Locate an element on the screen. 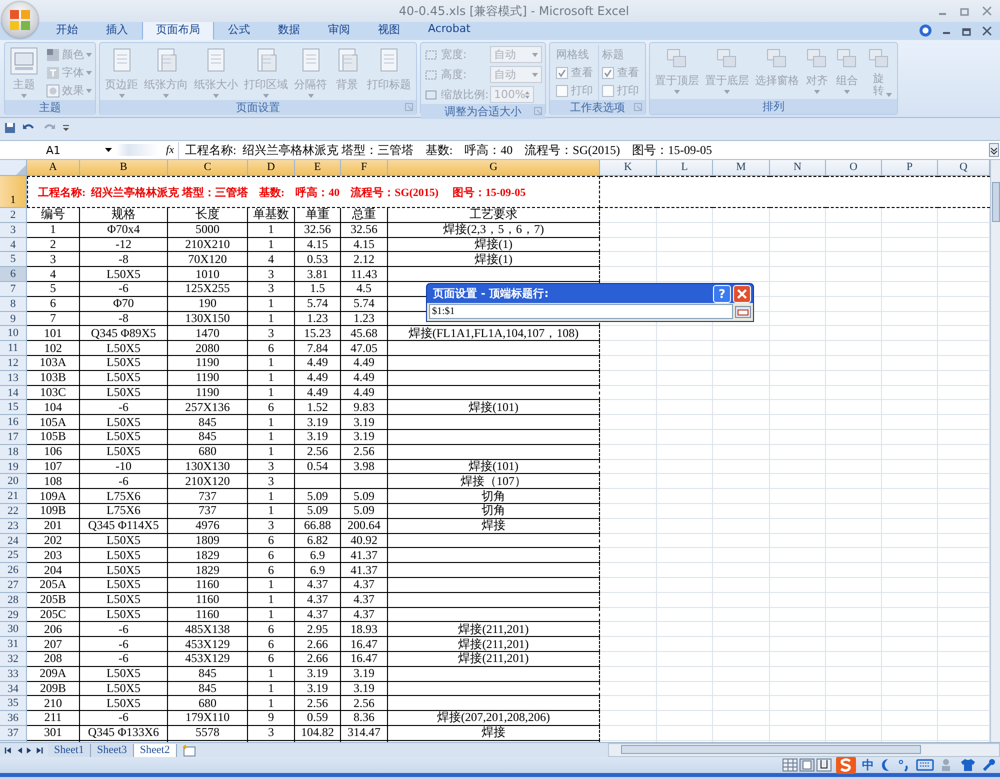  column-header: C is located at coordinates (208, 168).